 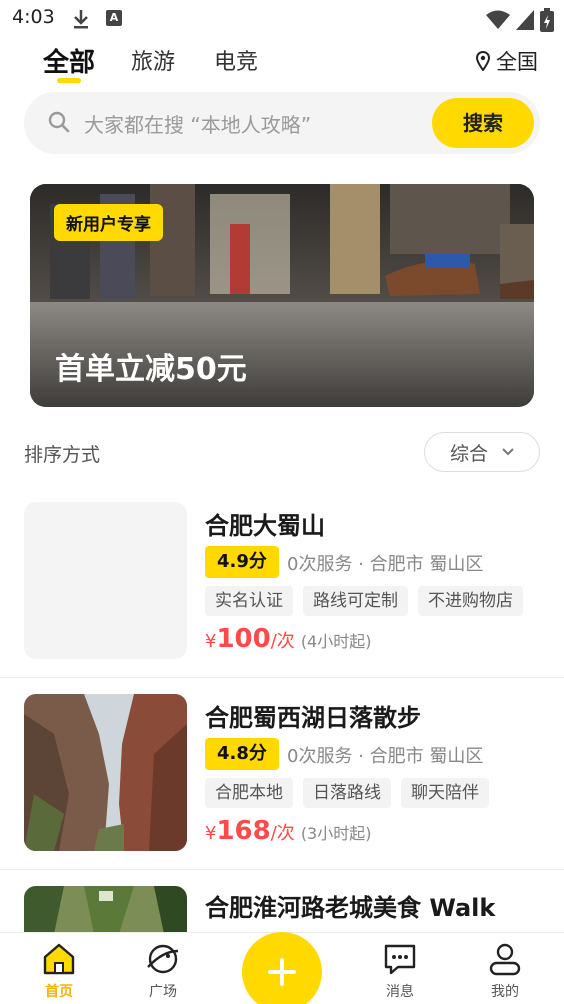 I want to click on price-duration: (4小时起), so click(x=336, y=641).